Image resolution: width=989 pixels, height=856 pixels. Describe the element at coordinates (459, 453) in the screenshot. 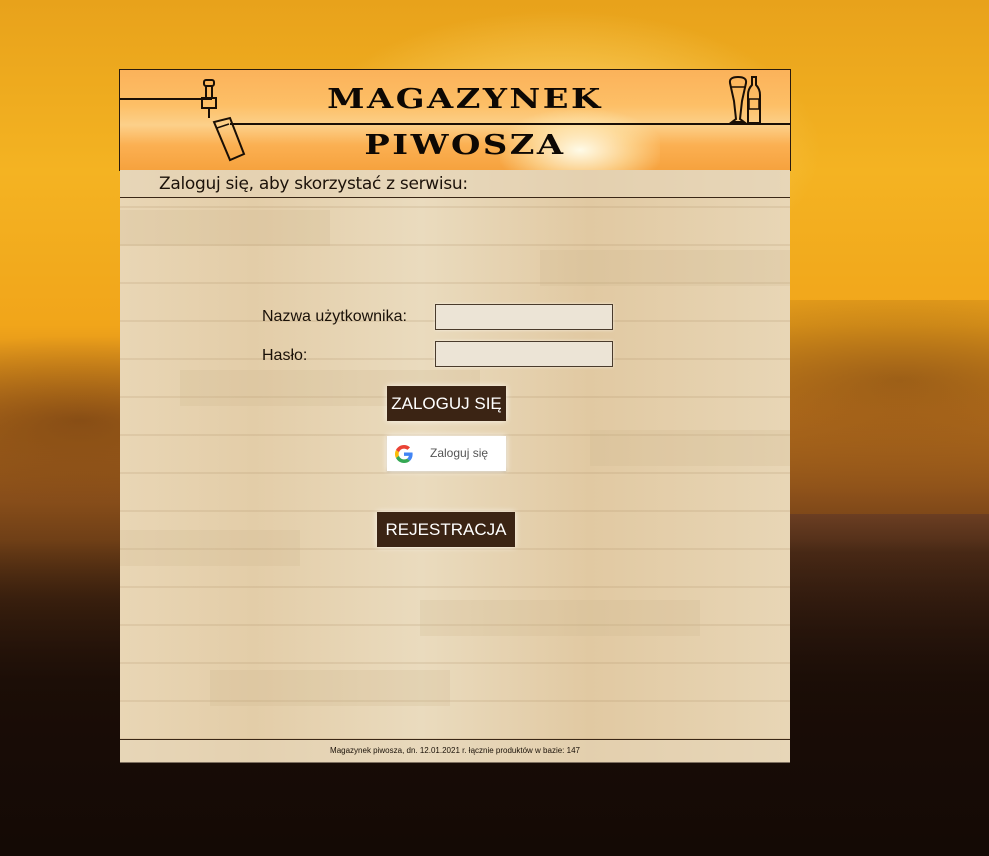

I see `google-login-label: Zaloguj się` at that location.